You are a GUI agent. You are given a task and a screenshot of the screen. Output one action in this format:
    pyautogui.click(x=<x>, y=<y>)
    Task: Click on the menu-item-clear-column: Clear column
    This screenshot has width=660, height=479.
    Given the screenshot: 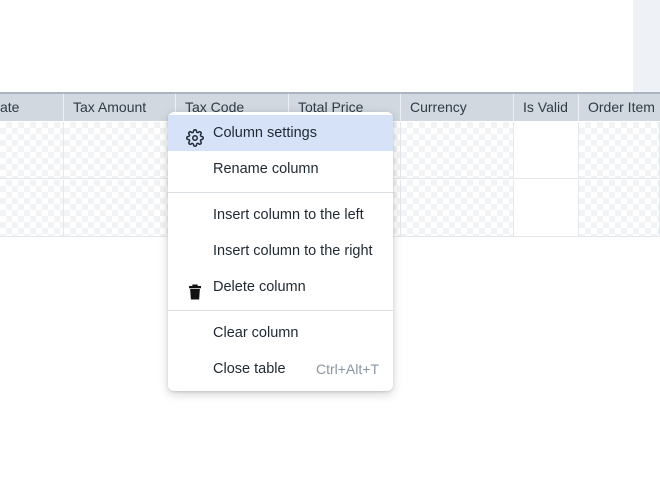 What is the action you would take?
    pyautogui.click(x=280, y=333)
    